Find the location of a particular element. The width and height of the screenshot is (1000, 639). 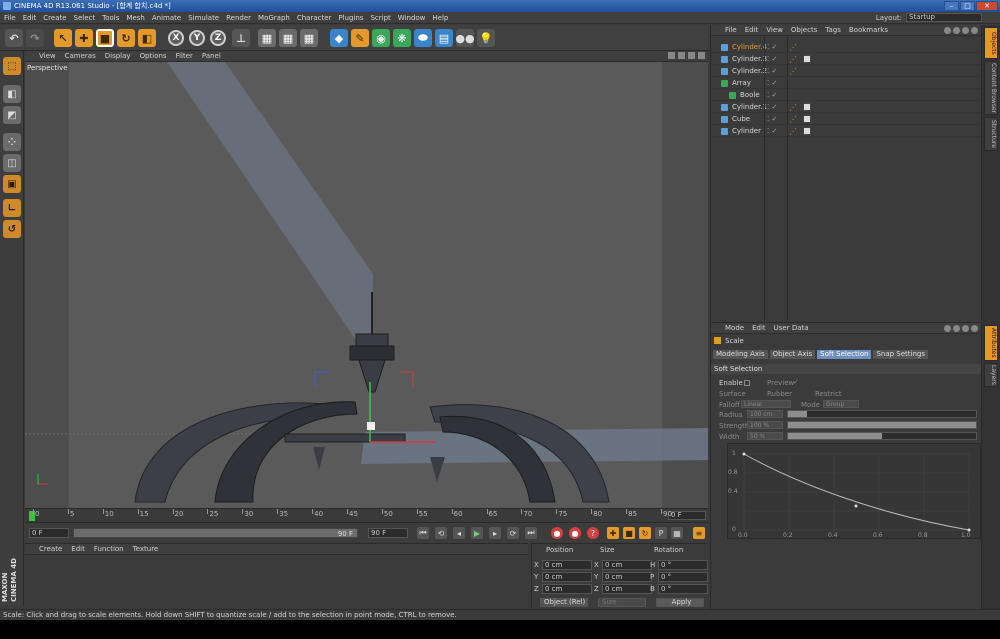

coordinate-mode-dropdown: Object (Rel) is located at coordinates (564, 602).